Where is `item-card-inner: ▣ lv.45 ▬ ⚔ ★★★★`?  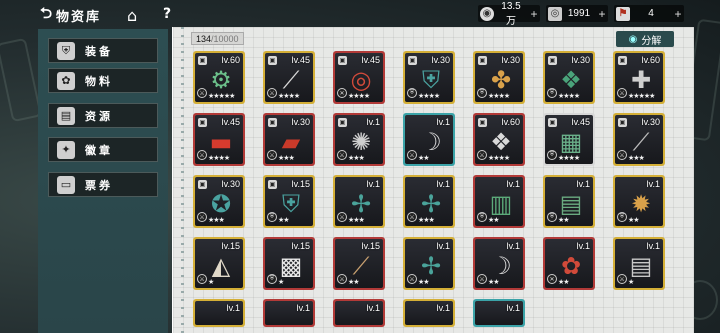 item-card-inner: ▣ lv.45 ▬ ⚔ ★★★★ is located at coordinates (219, 139).